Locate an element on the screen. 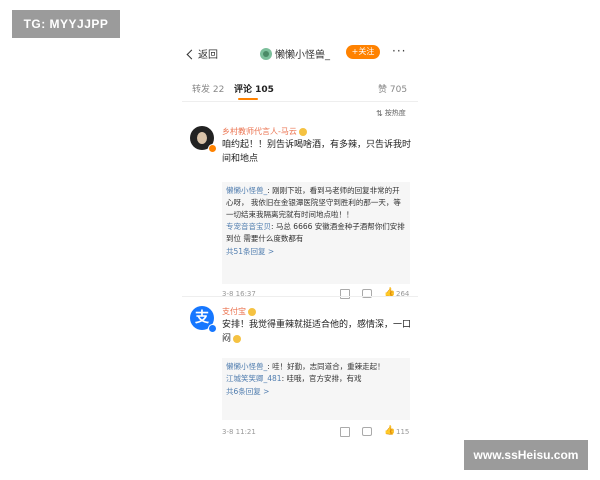  chevron-left-icon is located at coordinates (191, 54).